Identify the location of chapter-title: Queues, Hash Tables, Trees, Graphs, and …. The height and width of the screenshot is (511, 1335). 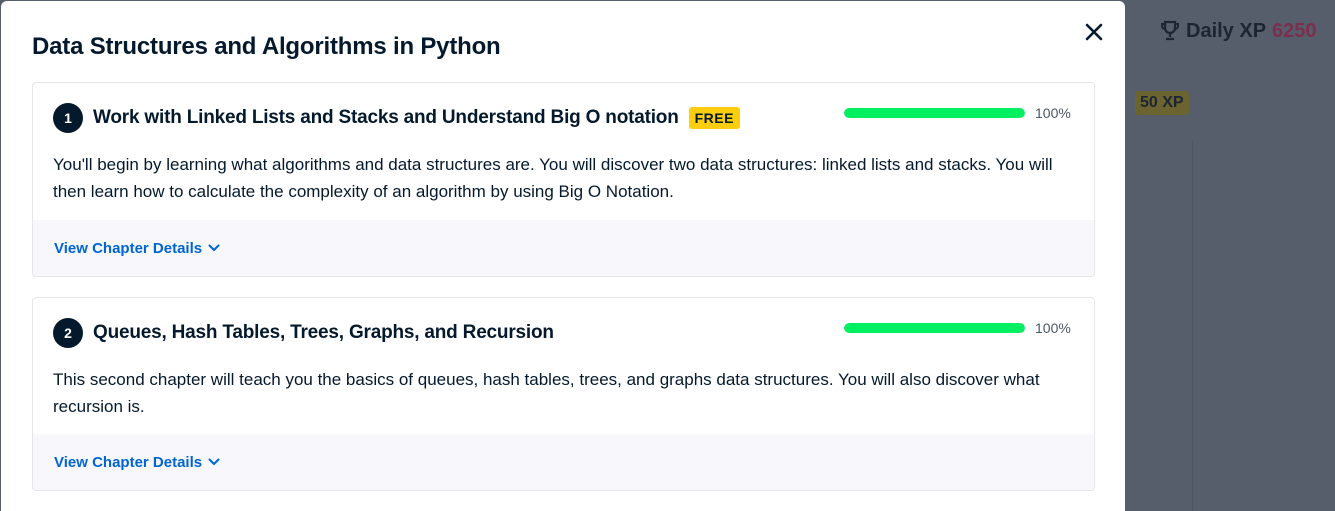
(323, 333).